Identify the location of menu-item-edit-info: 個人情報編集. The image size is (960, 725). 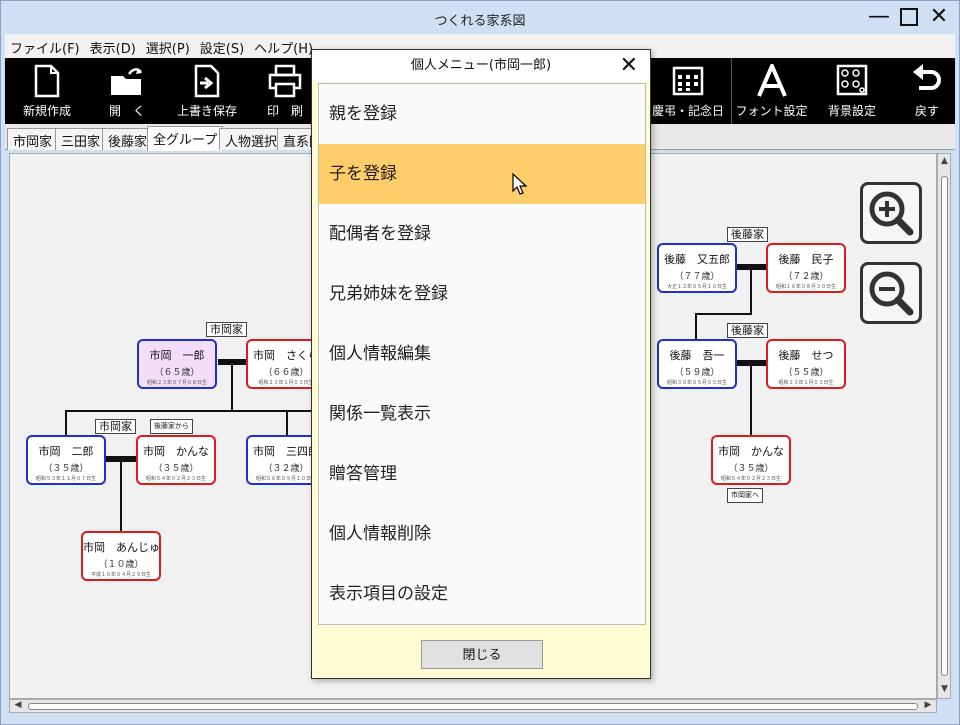
(482, 354).